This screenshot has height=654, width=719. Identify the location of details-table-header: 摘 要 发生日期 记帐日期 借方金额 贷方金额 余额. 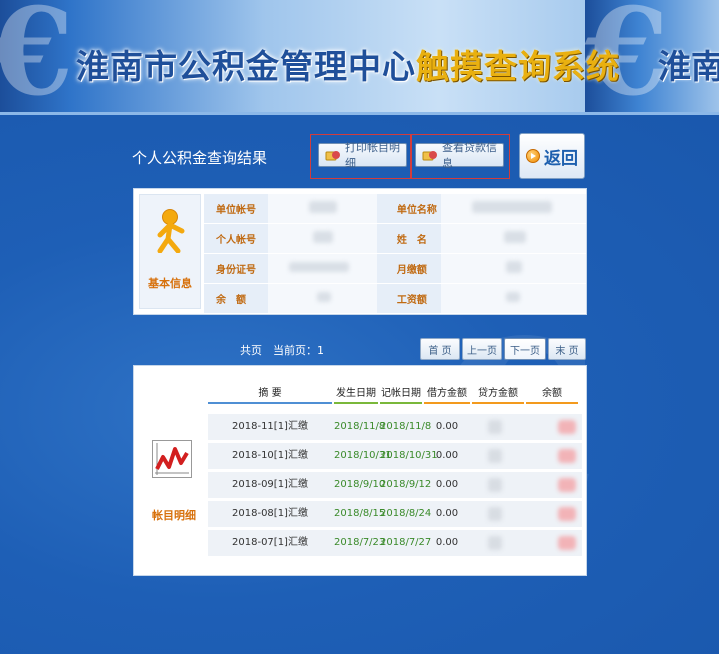
(395, 394).